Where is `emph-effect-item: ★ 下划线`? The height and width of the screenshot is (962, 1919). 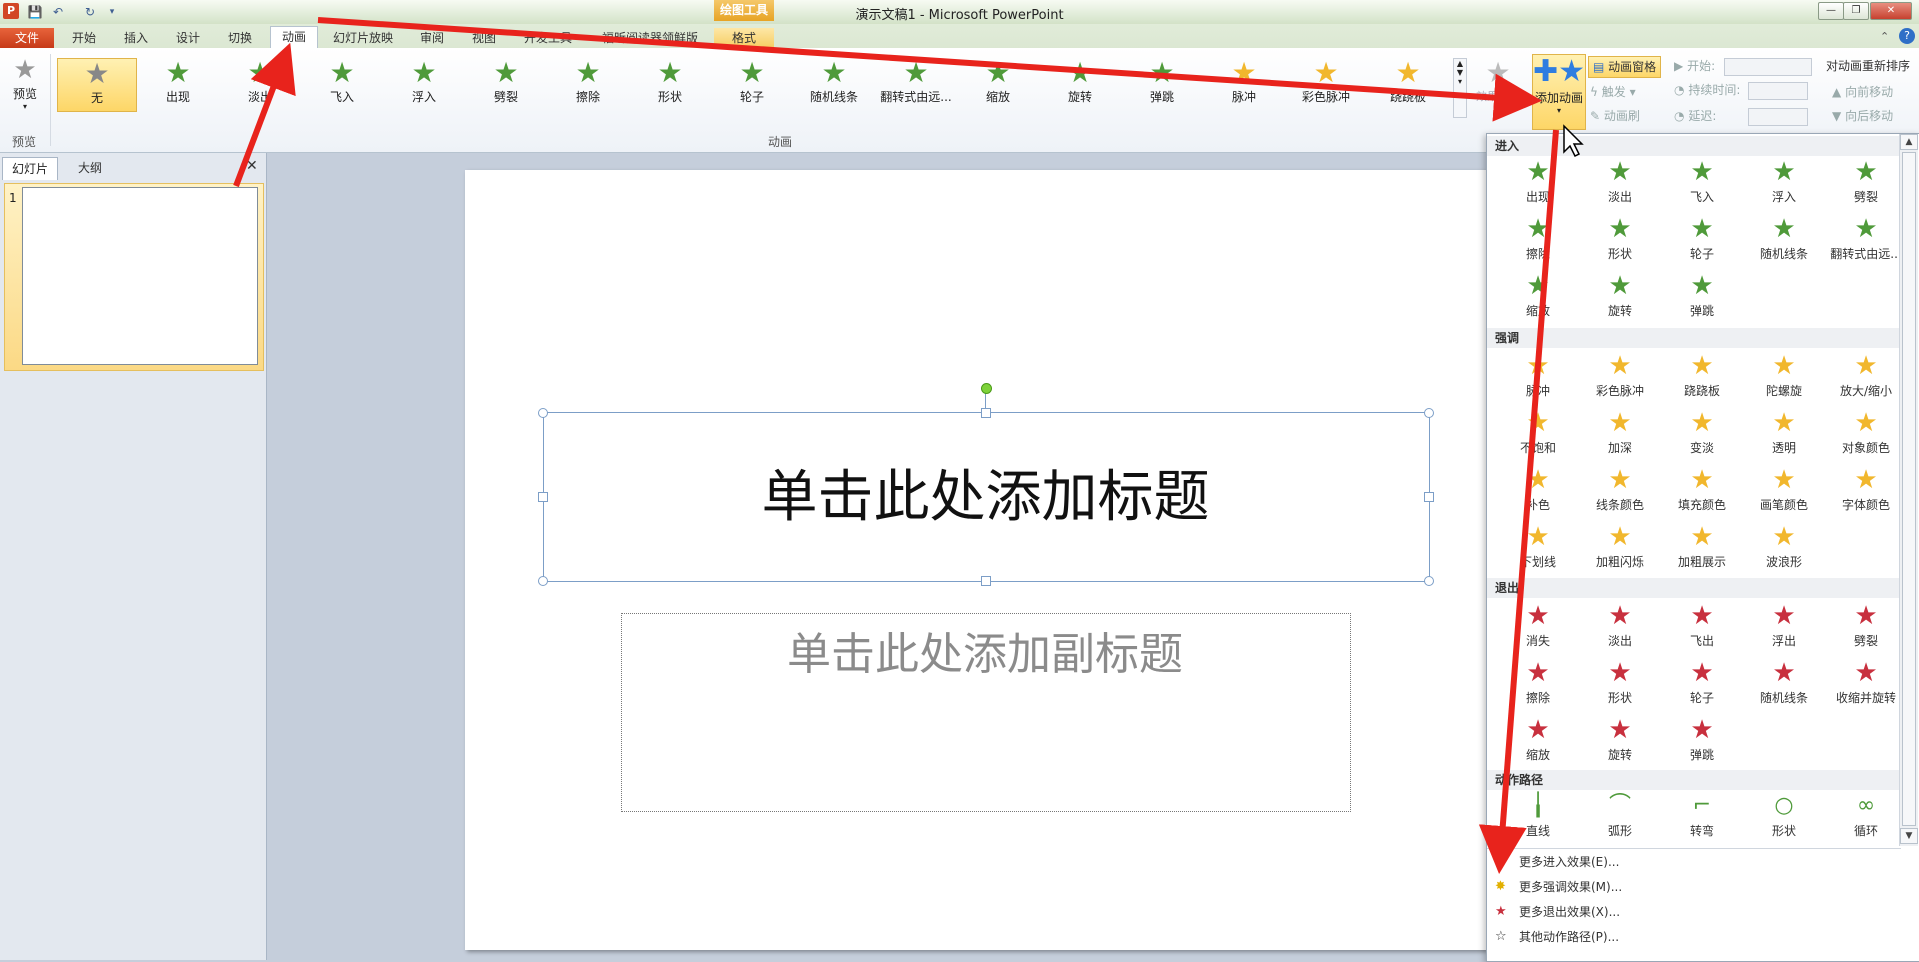
emph-effect-item: ★ 下划线 is located at coordinates (1538, 549).